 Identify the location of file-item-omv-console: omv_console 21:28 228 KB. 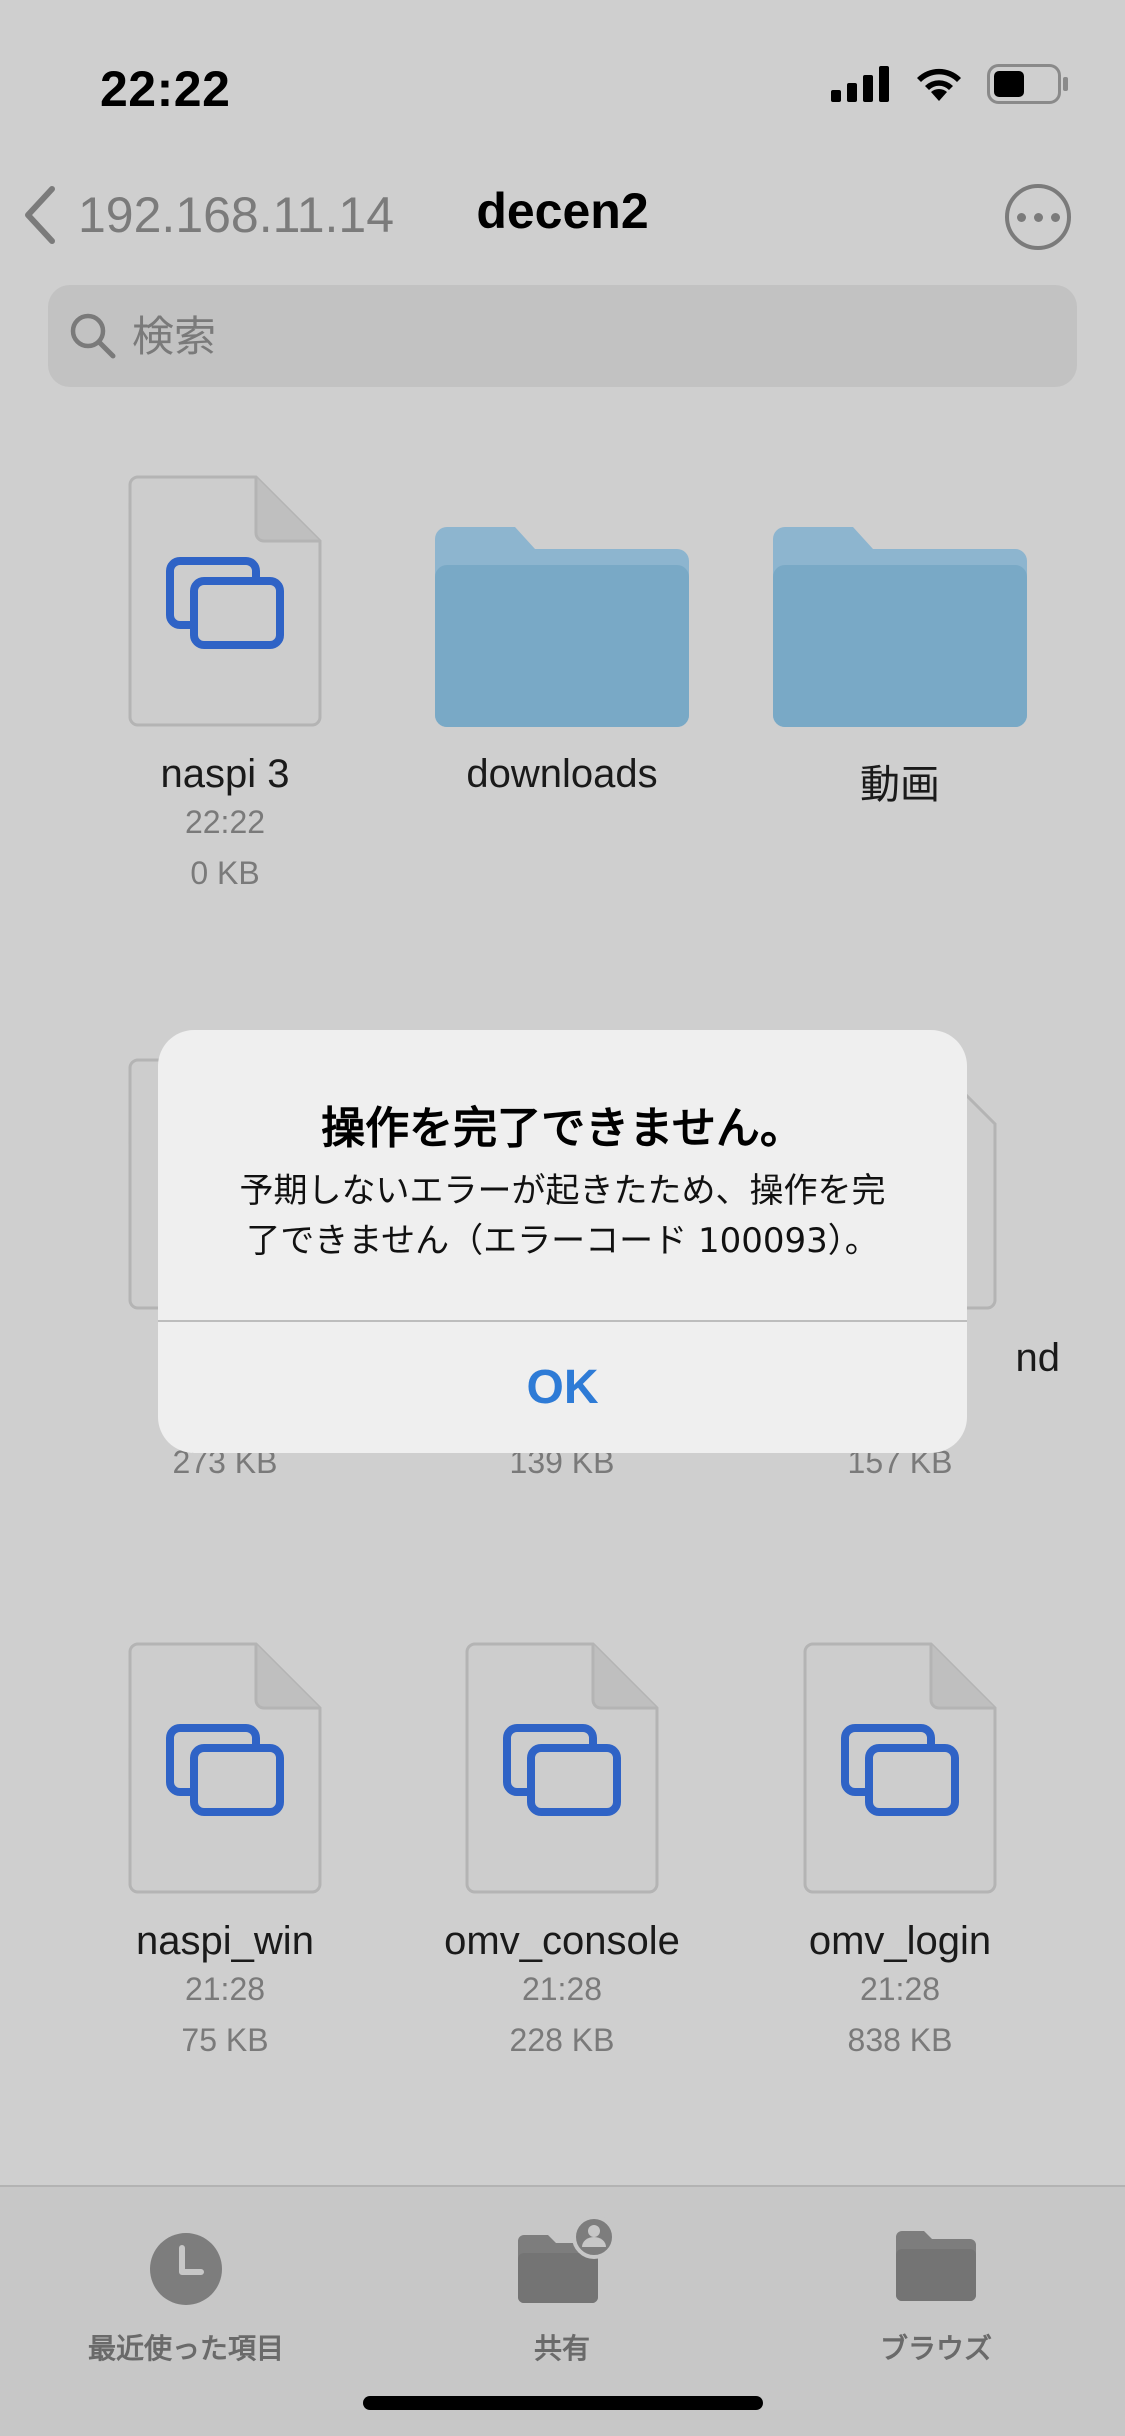
(562, 1857).